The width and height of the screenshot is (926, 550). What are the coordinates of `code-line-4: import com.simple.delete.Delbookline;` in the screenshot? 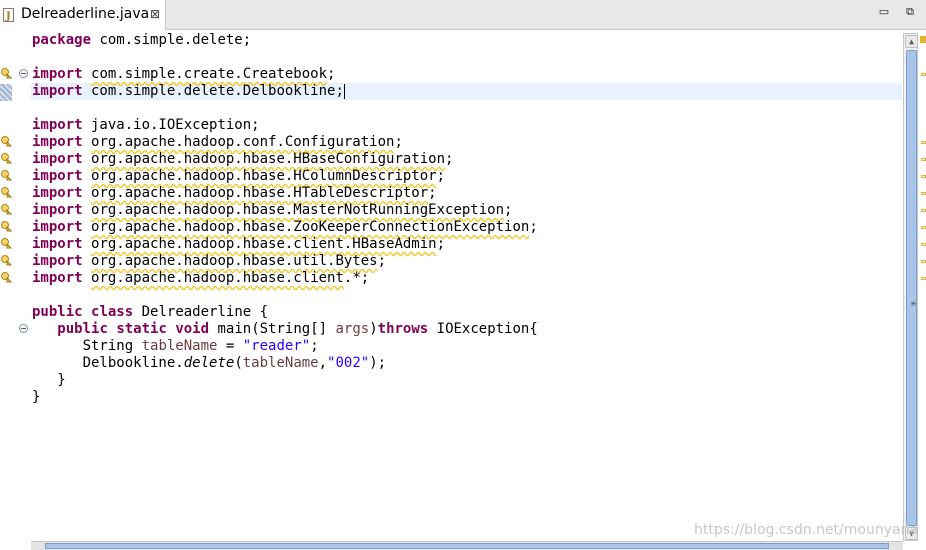 It's located at (188, 91).